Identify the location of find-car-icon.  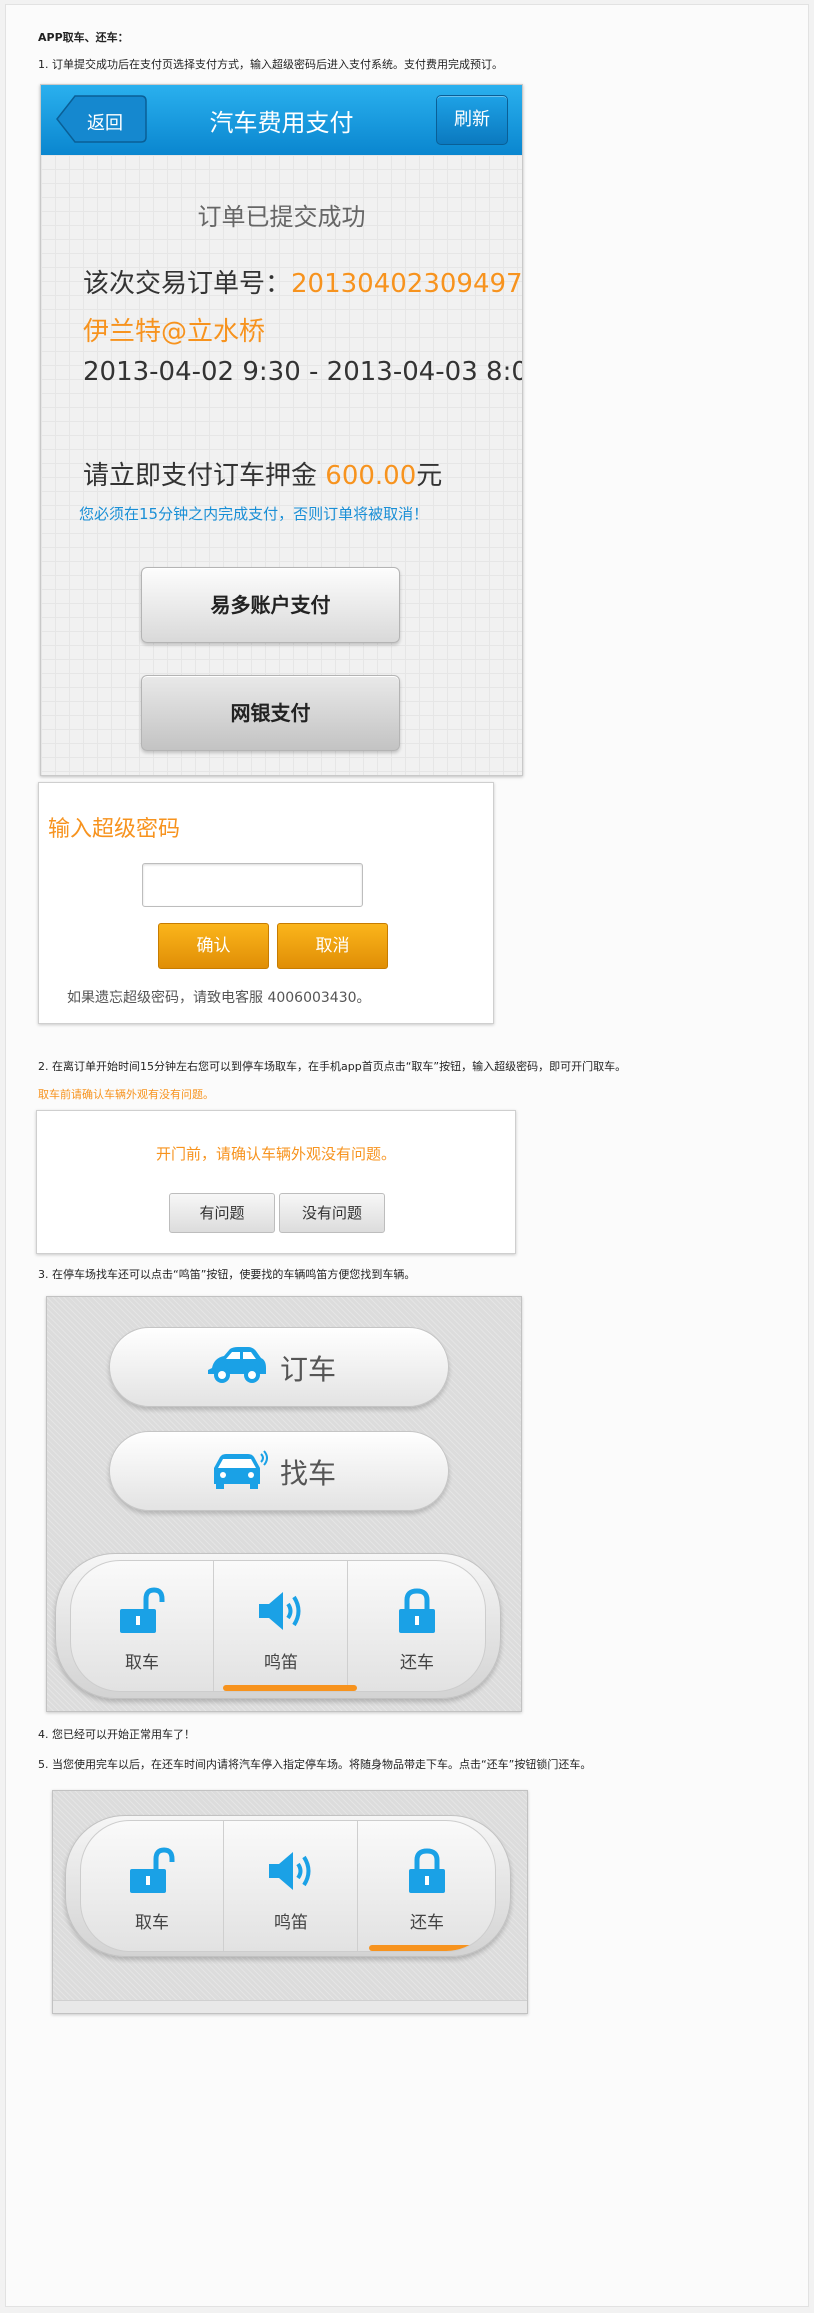
(241, 1469).